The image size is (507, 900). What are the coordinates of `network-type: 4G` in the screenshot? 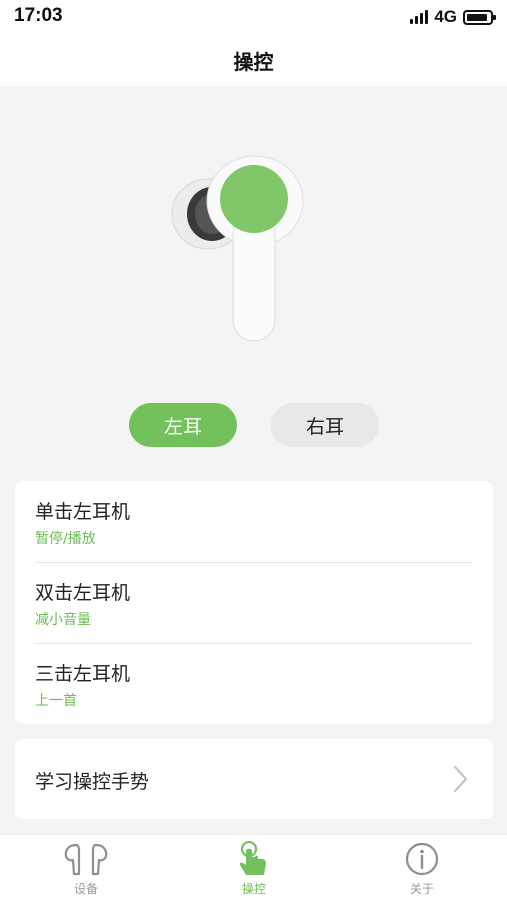 It's located at (445, 16).